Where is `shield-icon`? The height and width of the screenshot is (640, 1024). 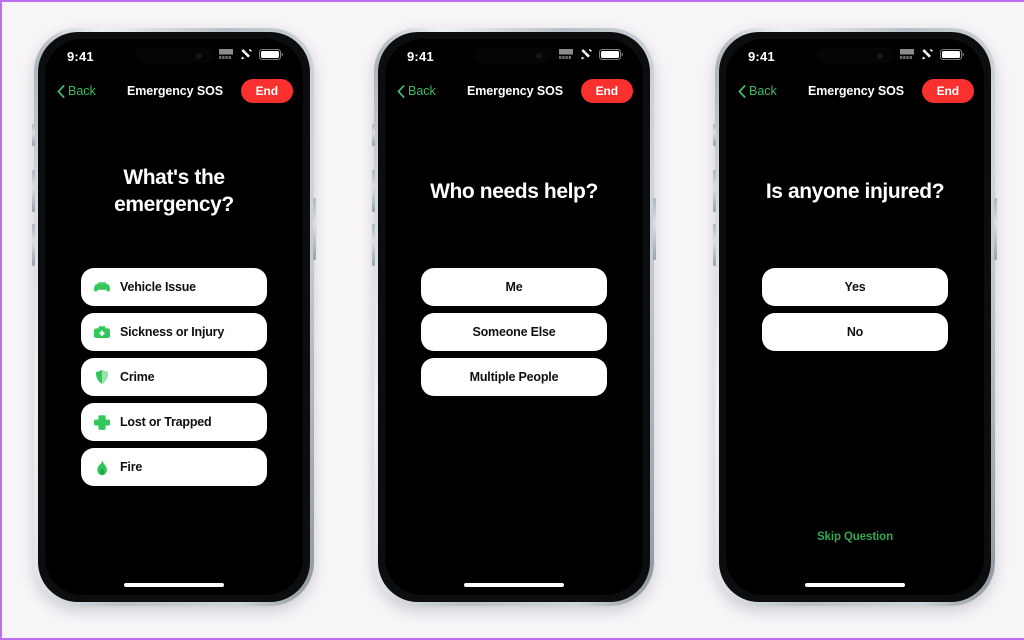
shield-icon is located at coordinates (102, 377).